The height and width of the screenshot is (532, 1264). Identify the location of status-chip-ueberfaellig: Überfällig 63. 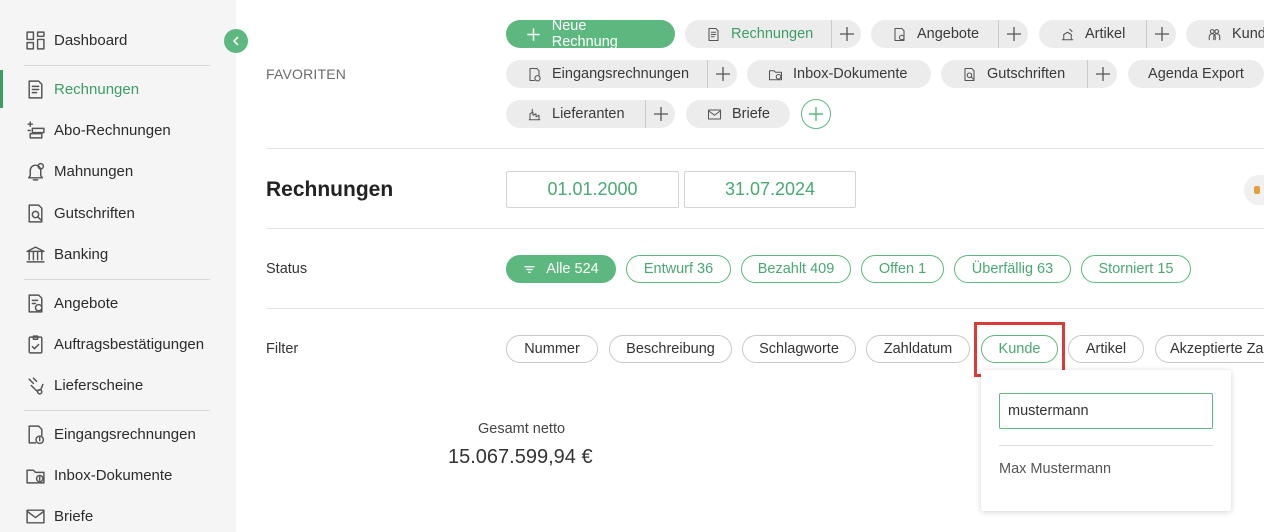
(1012, 269).